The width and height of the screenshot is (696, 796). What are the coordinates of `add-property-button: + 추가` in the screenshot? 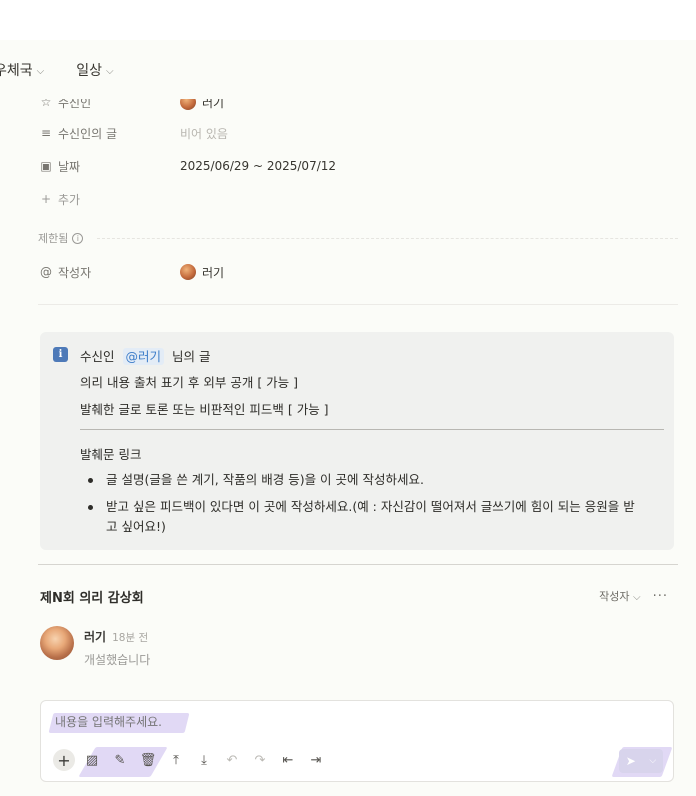 It's located at (110, 199).